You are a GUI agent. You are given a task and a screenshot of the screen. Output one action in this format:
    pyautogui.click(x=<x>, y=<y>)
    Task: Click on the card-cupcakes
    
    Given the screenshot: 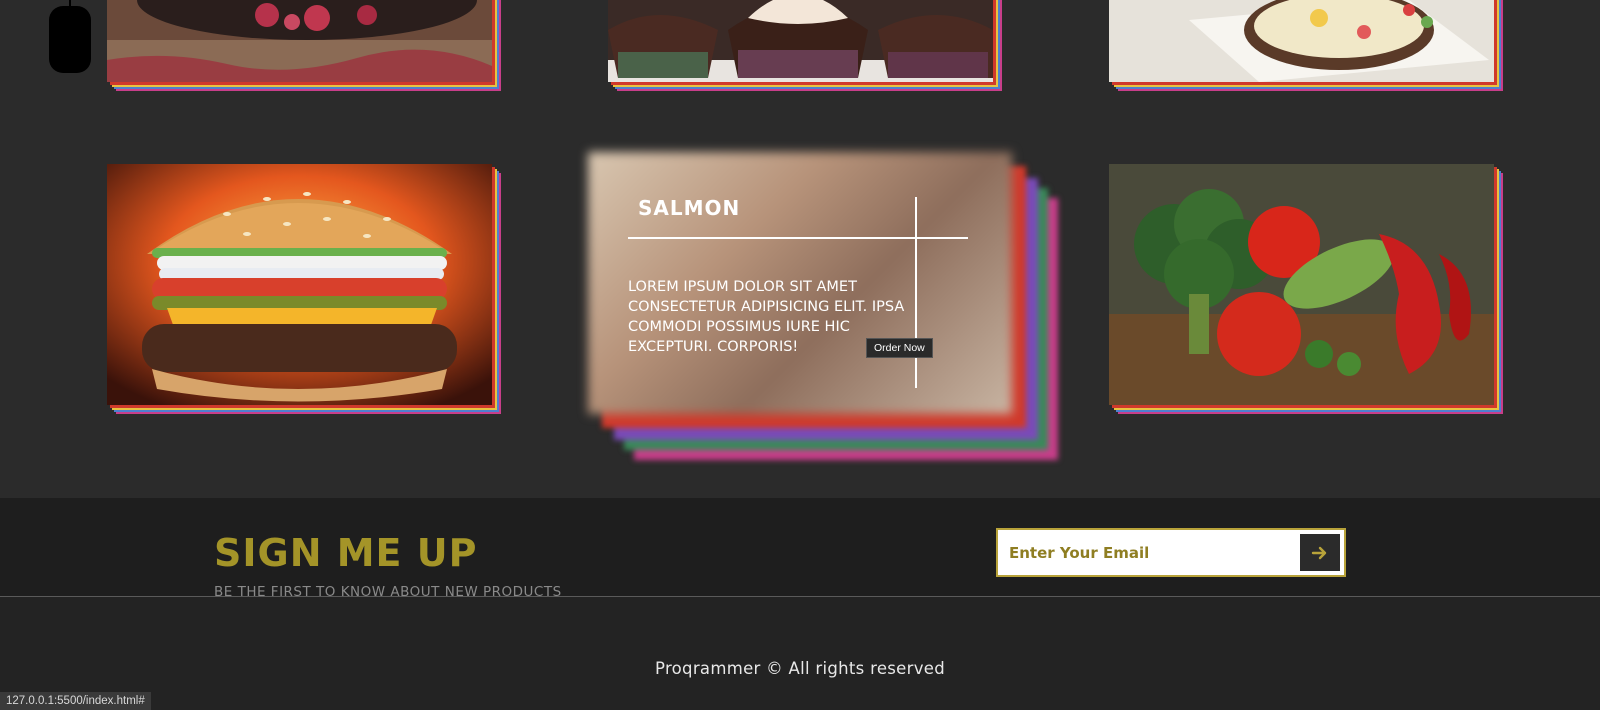 What is the action you would take?
    pyautogui.click(x=805, y=45)
    